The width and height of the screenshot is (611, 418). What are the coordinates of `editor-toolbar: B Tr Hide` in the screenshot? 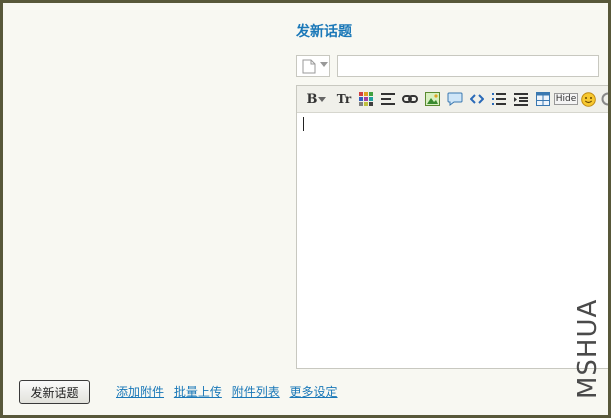 It's located at (452, 99).